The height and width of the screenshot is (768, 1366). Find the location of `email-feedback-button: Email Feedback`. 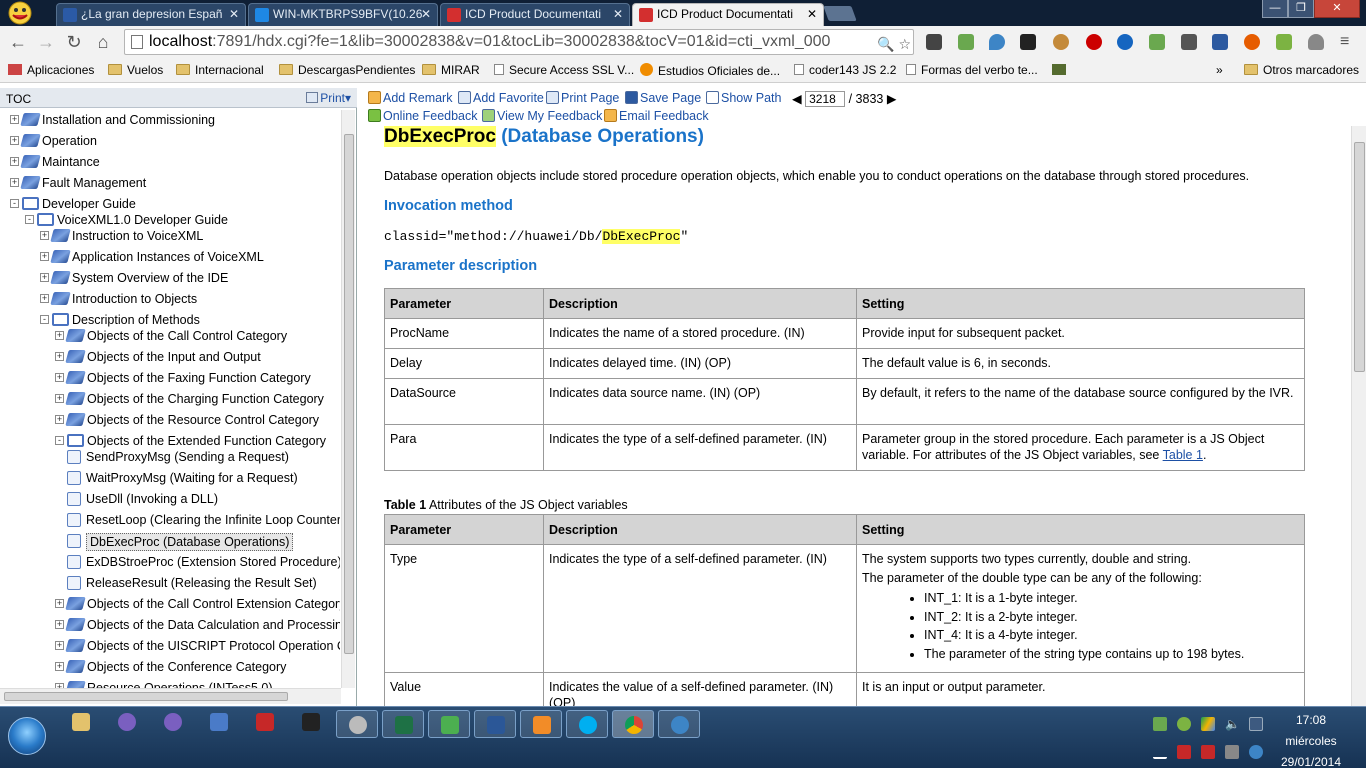

email-feedback-button: Email Feedback is located at coordinates (656, 116).